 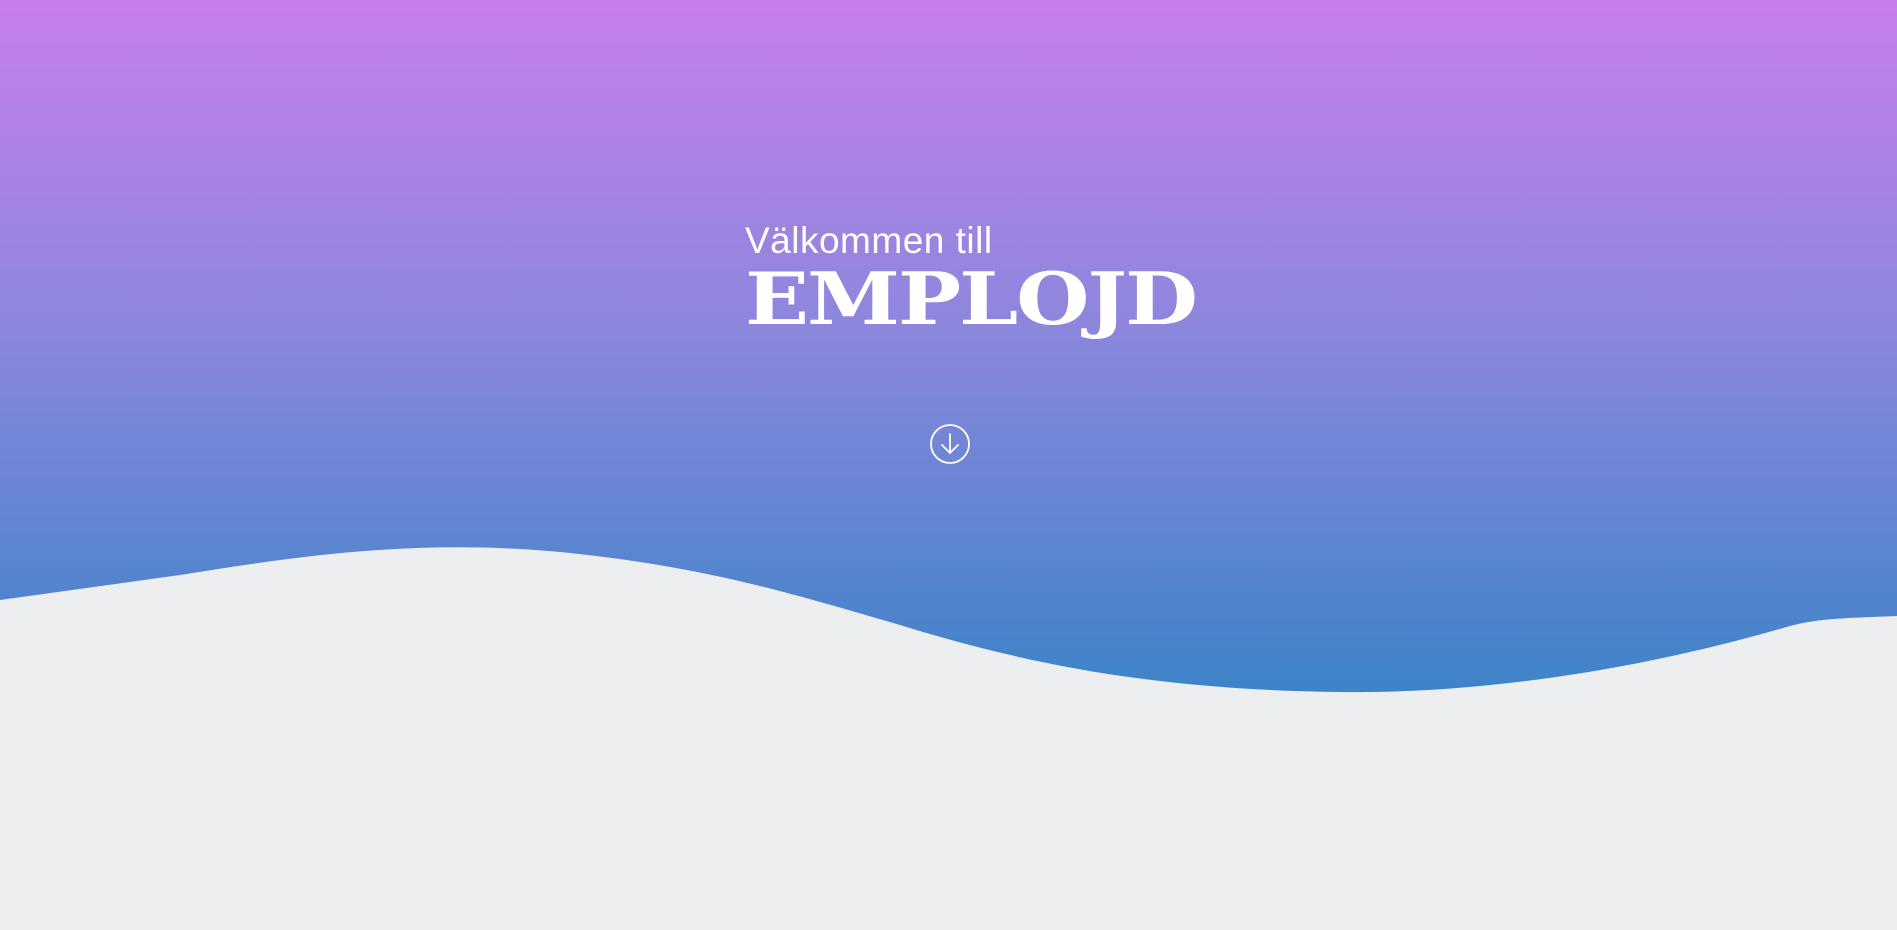 I want to click on arrow-down-circle-icon, so click(x=950, y=444).